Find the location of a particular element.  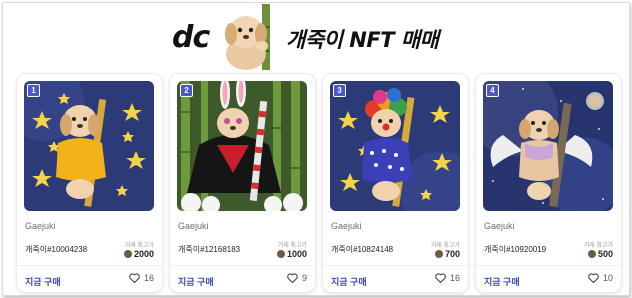

card-number-badge: 3 is located at coordinates (339, 90).